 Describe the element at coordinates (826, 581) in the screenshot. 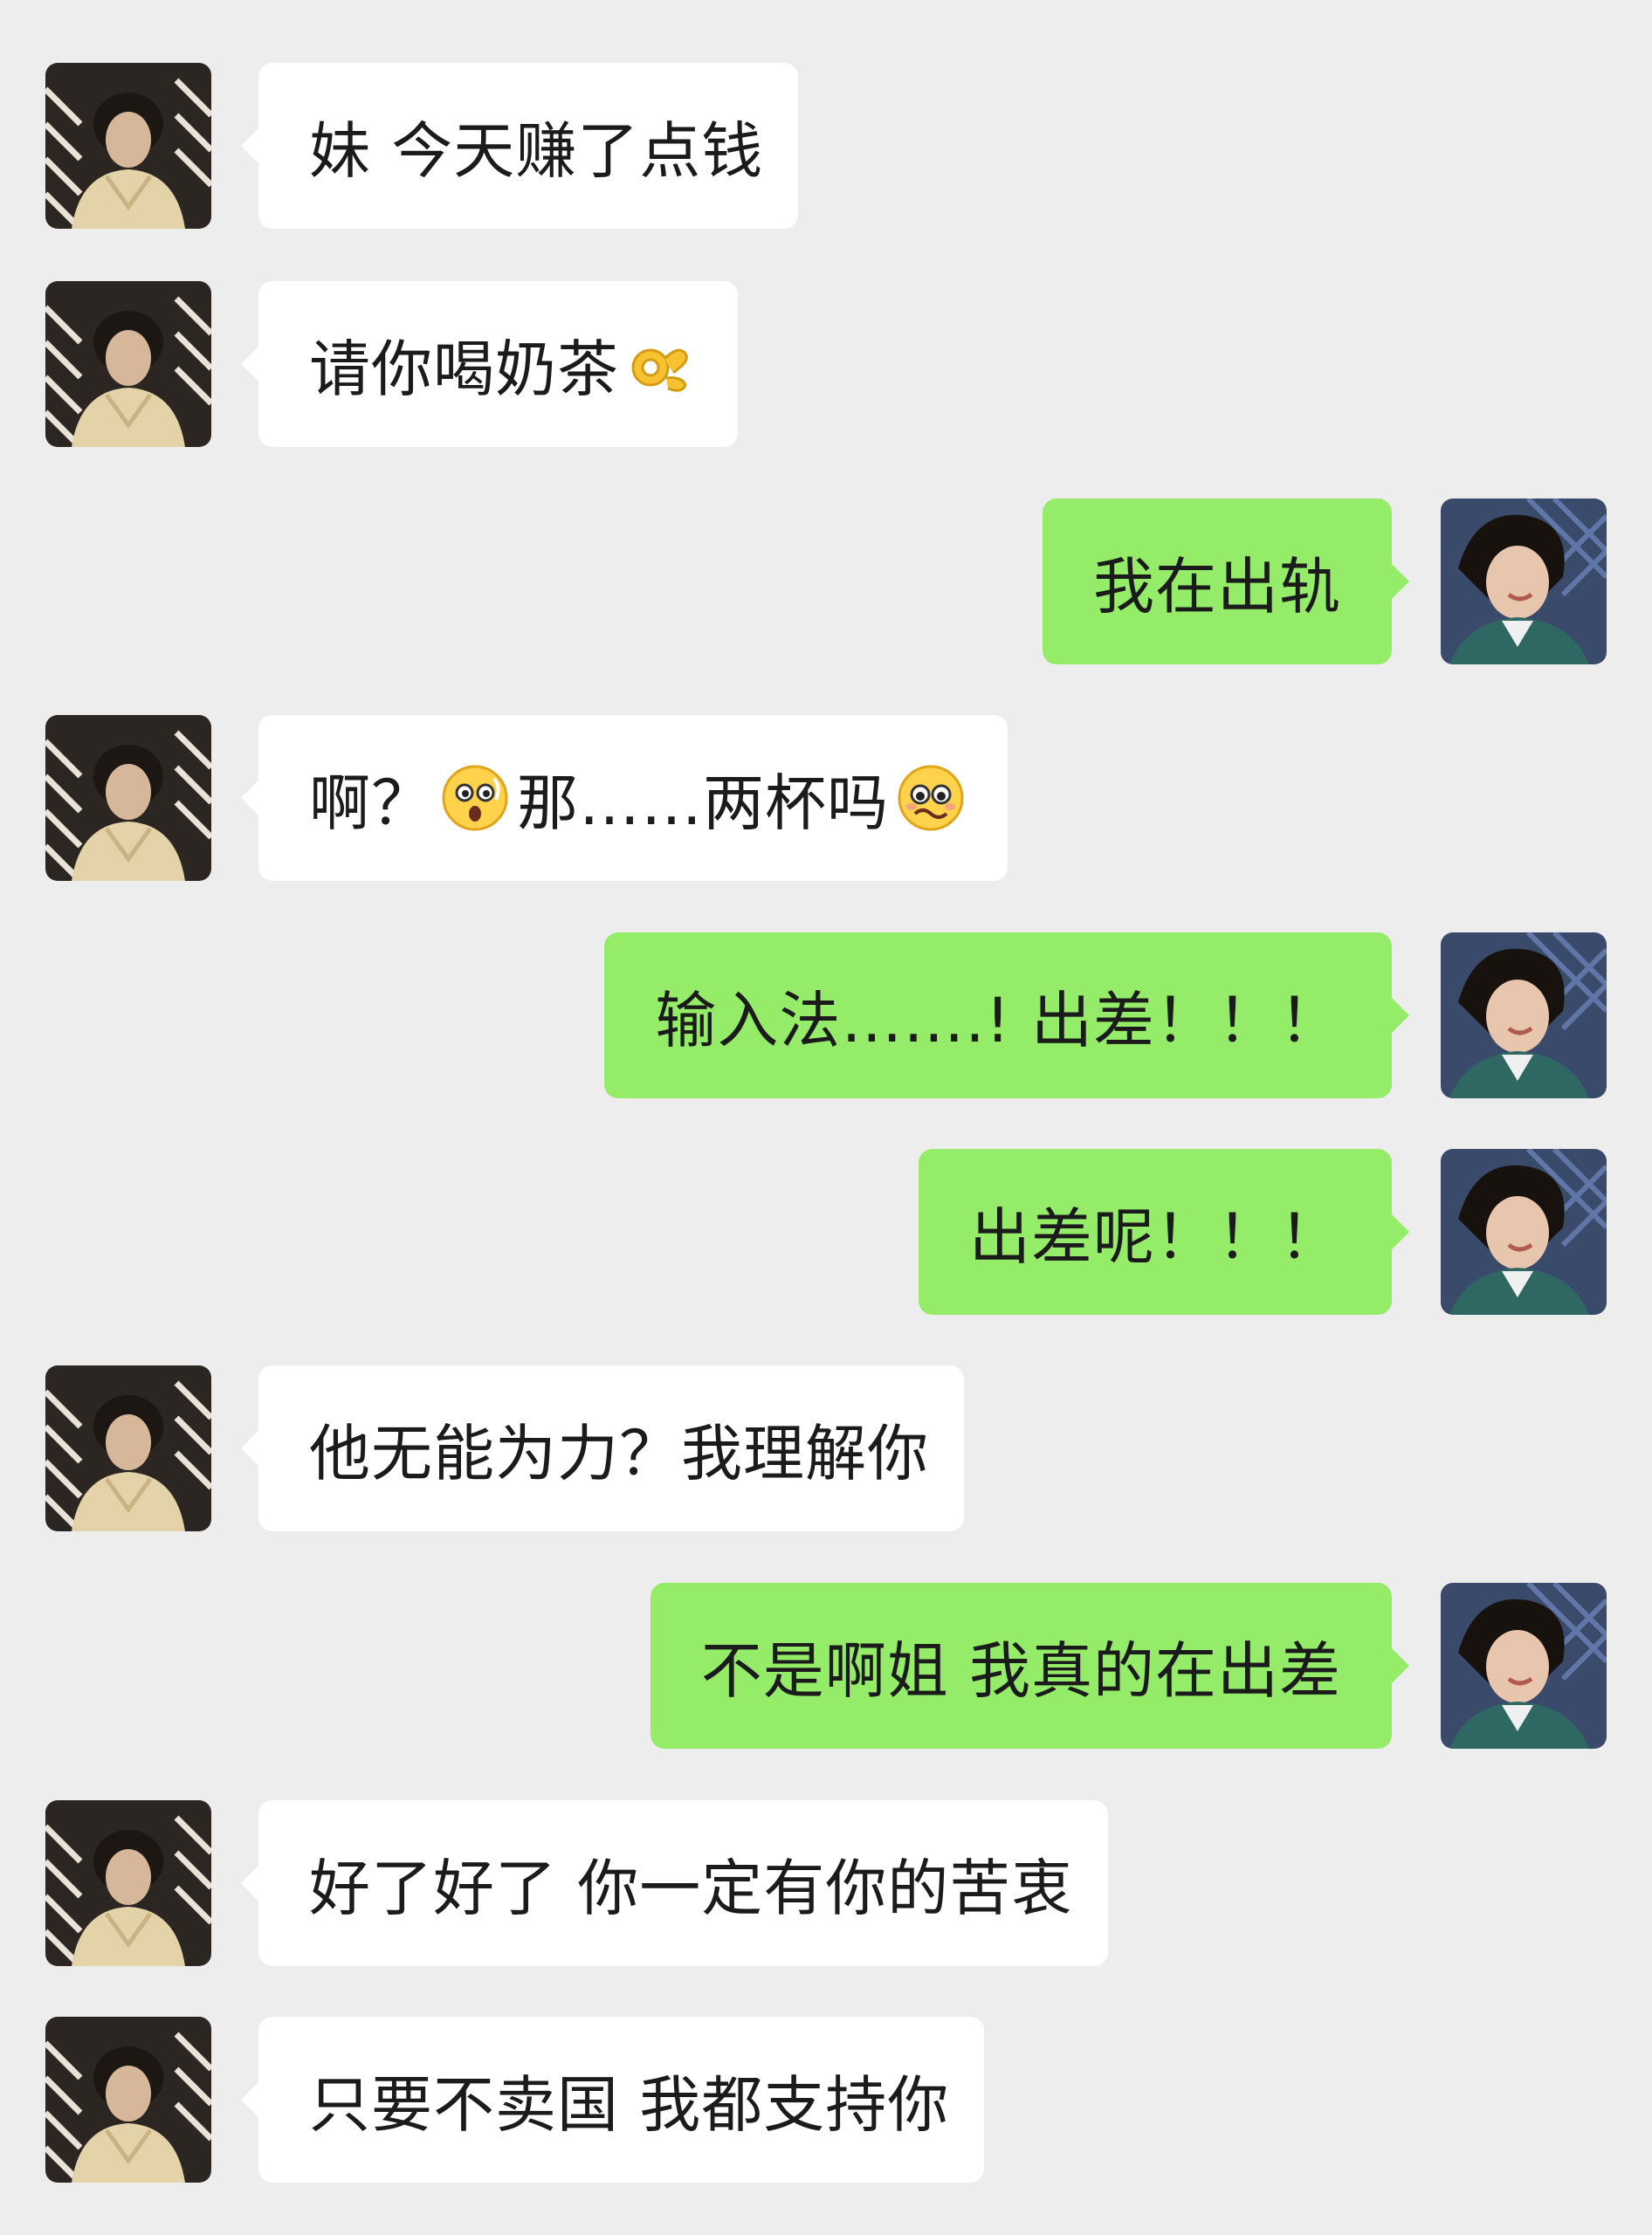

I see `message-row: 我在出轨` at that location.